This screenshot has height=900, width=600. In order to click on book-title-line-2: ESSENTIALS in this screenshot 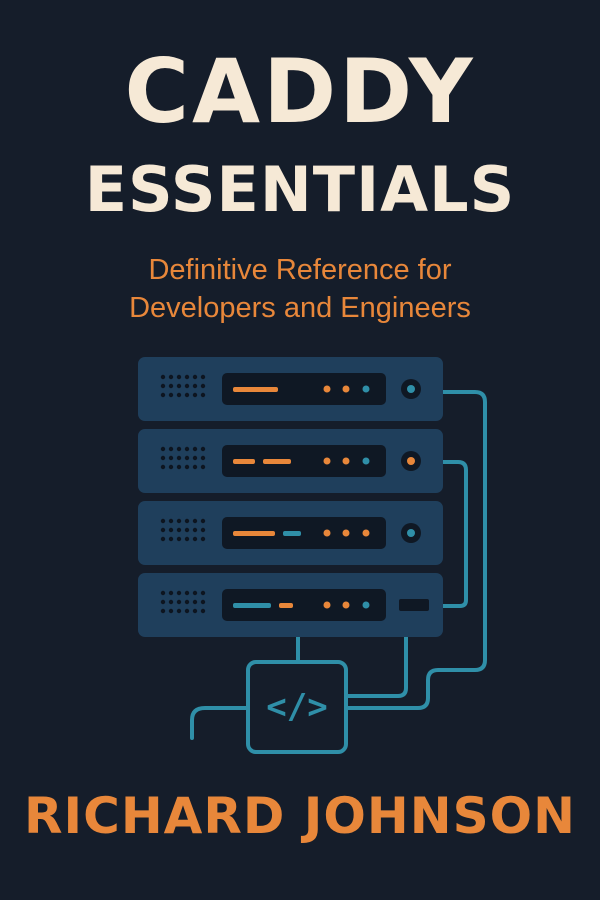, I will do `click(300, 189)`.